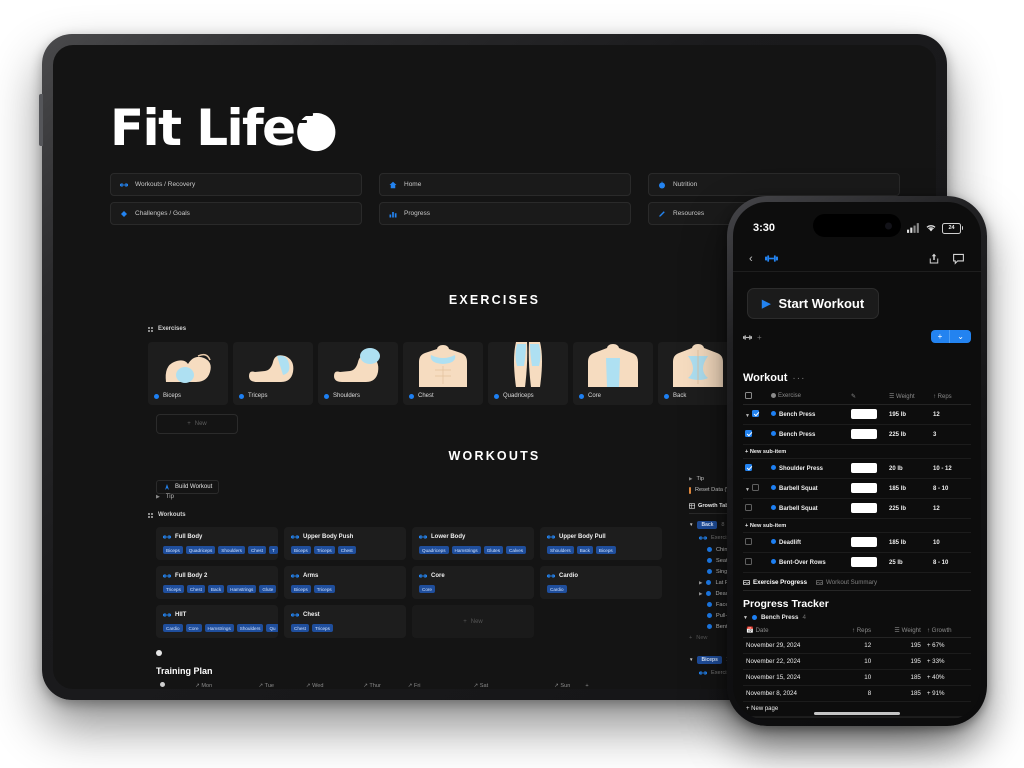 Image resolution: width=1024 pixels, height=768 pixels. I want to click on tablet-volume-button, so click(41, 120).